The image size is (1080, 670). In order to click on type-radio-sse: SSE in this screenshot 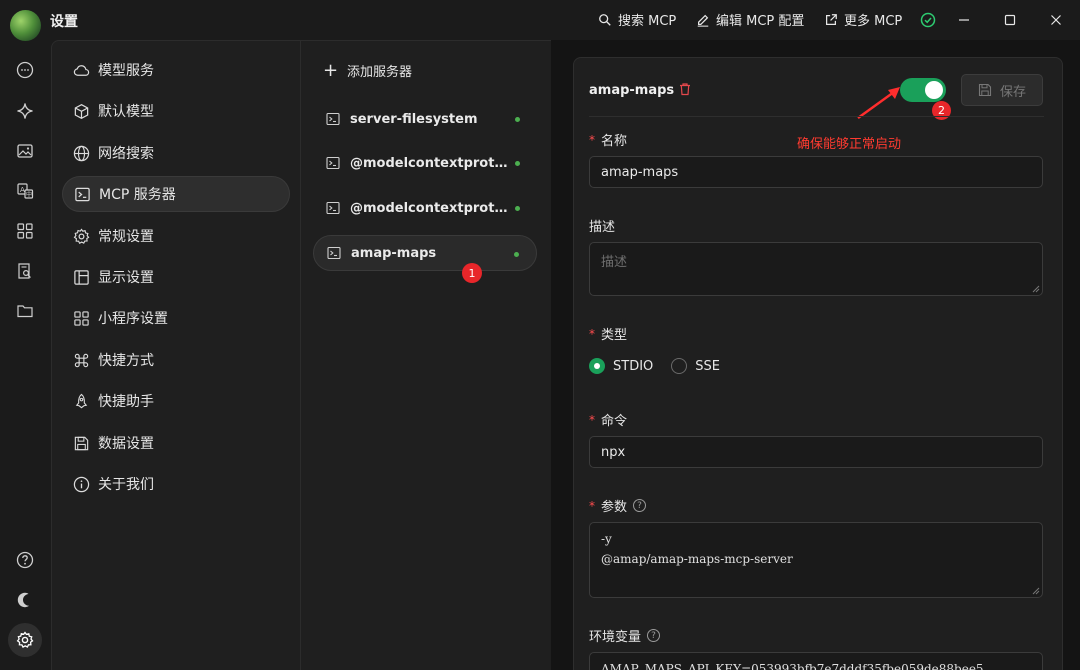, I will do `click(695, 366)`.